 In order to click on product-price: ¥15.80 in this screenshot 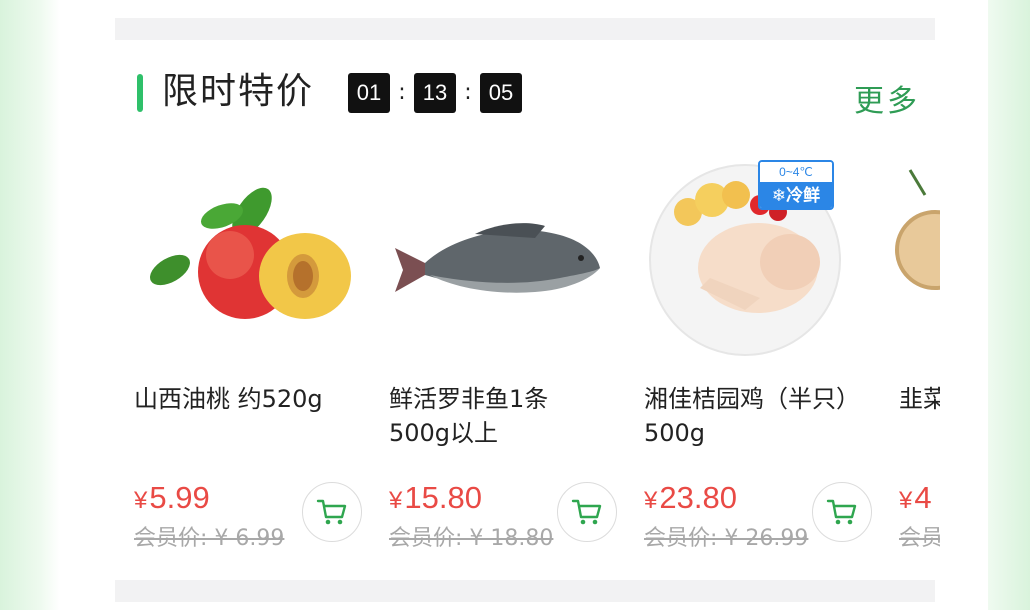, I will do `click(435, 497)`.